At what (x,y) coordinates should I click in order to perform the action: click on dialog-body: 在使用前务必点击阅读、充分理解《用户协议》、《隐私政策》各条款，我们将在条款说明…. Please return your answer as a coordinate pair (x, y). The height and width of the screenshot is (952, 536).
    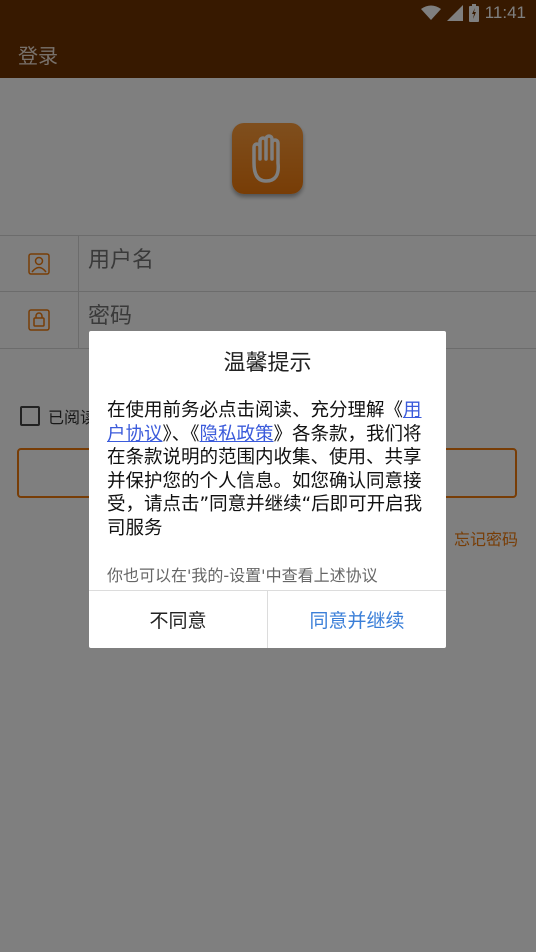
    Looking at the image, I should click on (268, 469).